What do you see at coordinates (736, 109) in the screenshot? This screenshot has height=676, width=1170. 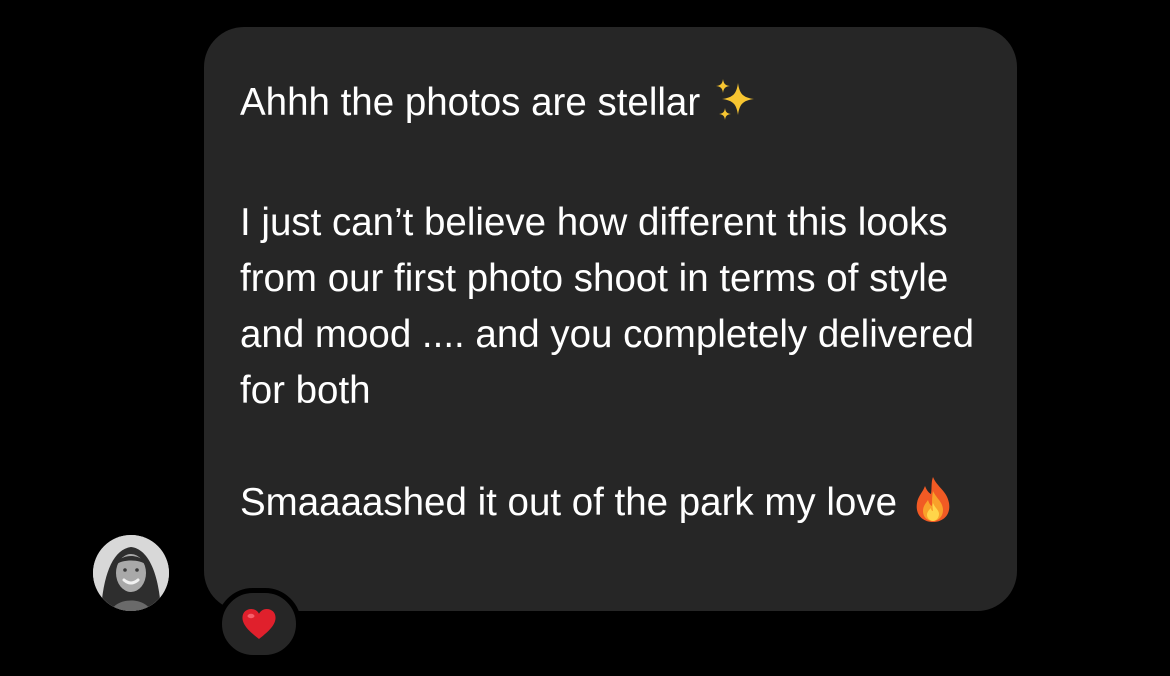 I see `sparkles-emoji-icon` at bounding box center [736, 109].